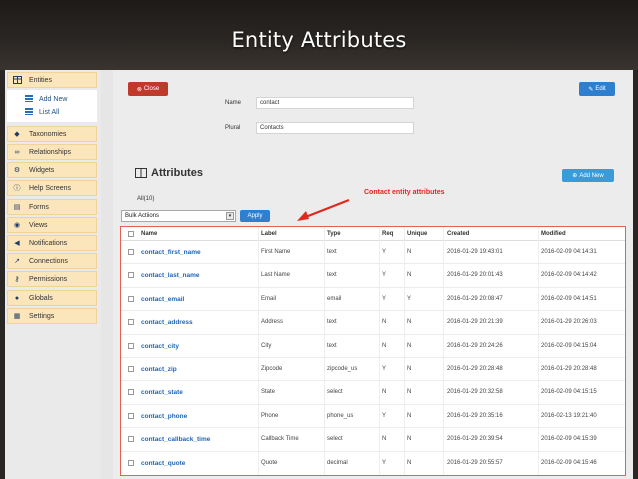 Image resolution: width=638 pixels, height=479 pixels. What do you see at coordinates (233, 103) in the screenshot?
I see `name-label: Name` at bounding box center [233, 103].